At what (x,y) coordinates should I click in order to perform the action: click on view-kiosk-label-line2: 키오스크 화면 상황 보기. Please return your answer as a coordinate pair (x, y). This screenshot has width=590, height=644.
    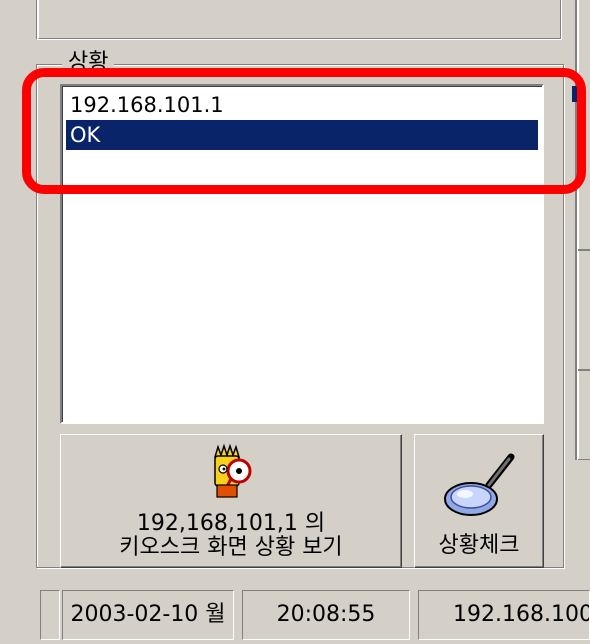
    Looking at the image, I should click on (231, 547).